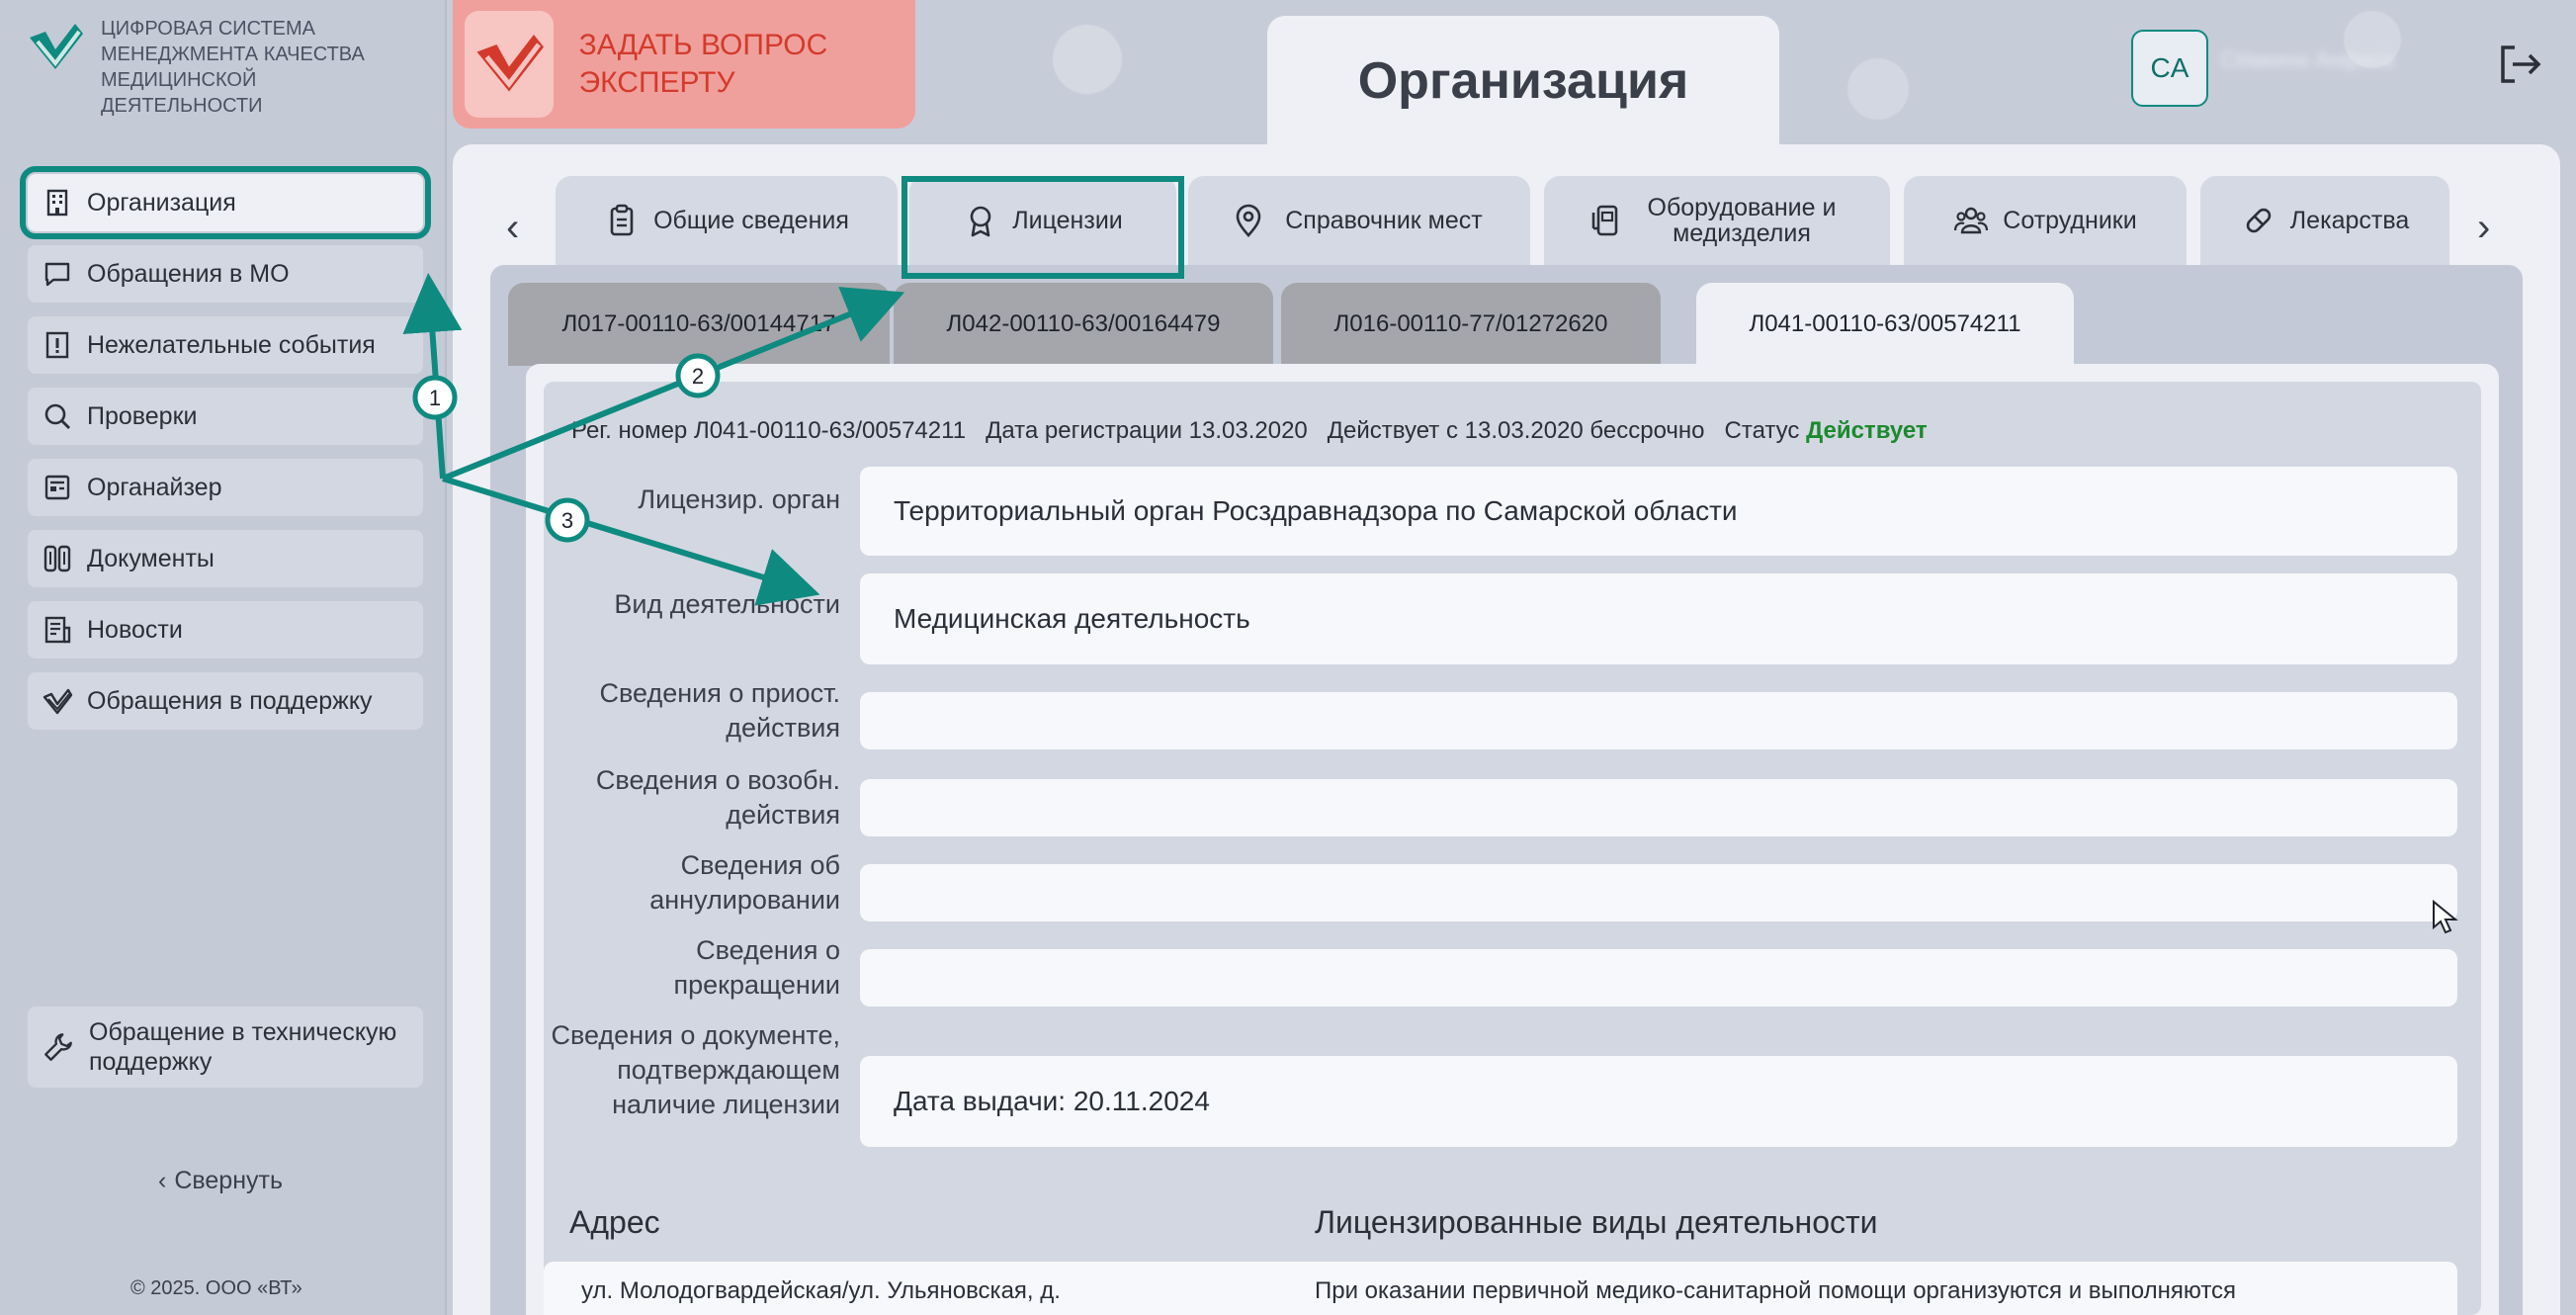  What do you see at coordinates (162, 1181) in the screenshot?
I see `chevron-left-icon: ‹` at bounding box center [162, 1181].